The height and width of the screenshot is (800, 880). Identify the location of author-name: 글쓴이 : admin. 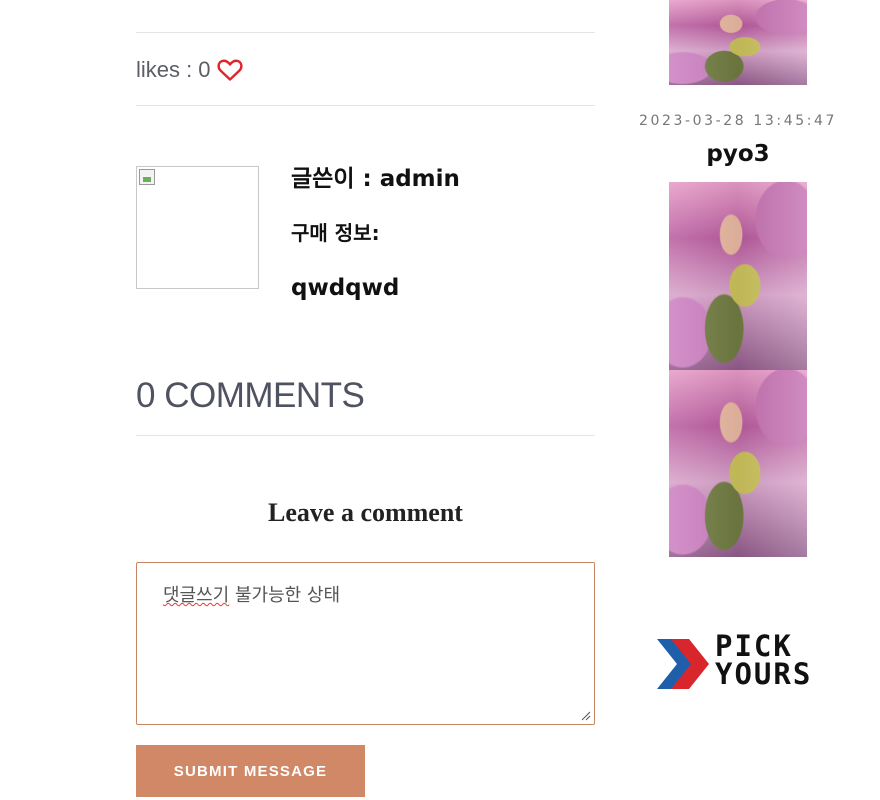
(375, 179).